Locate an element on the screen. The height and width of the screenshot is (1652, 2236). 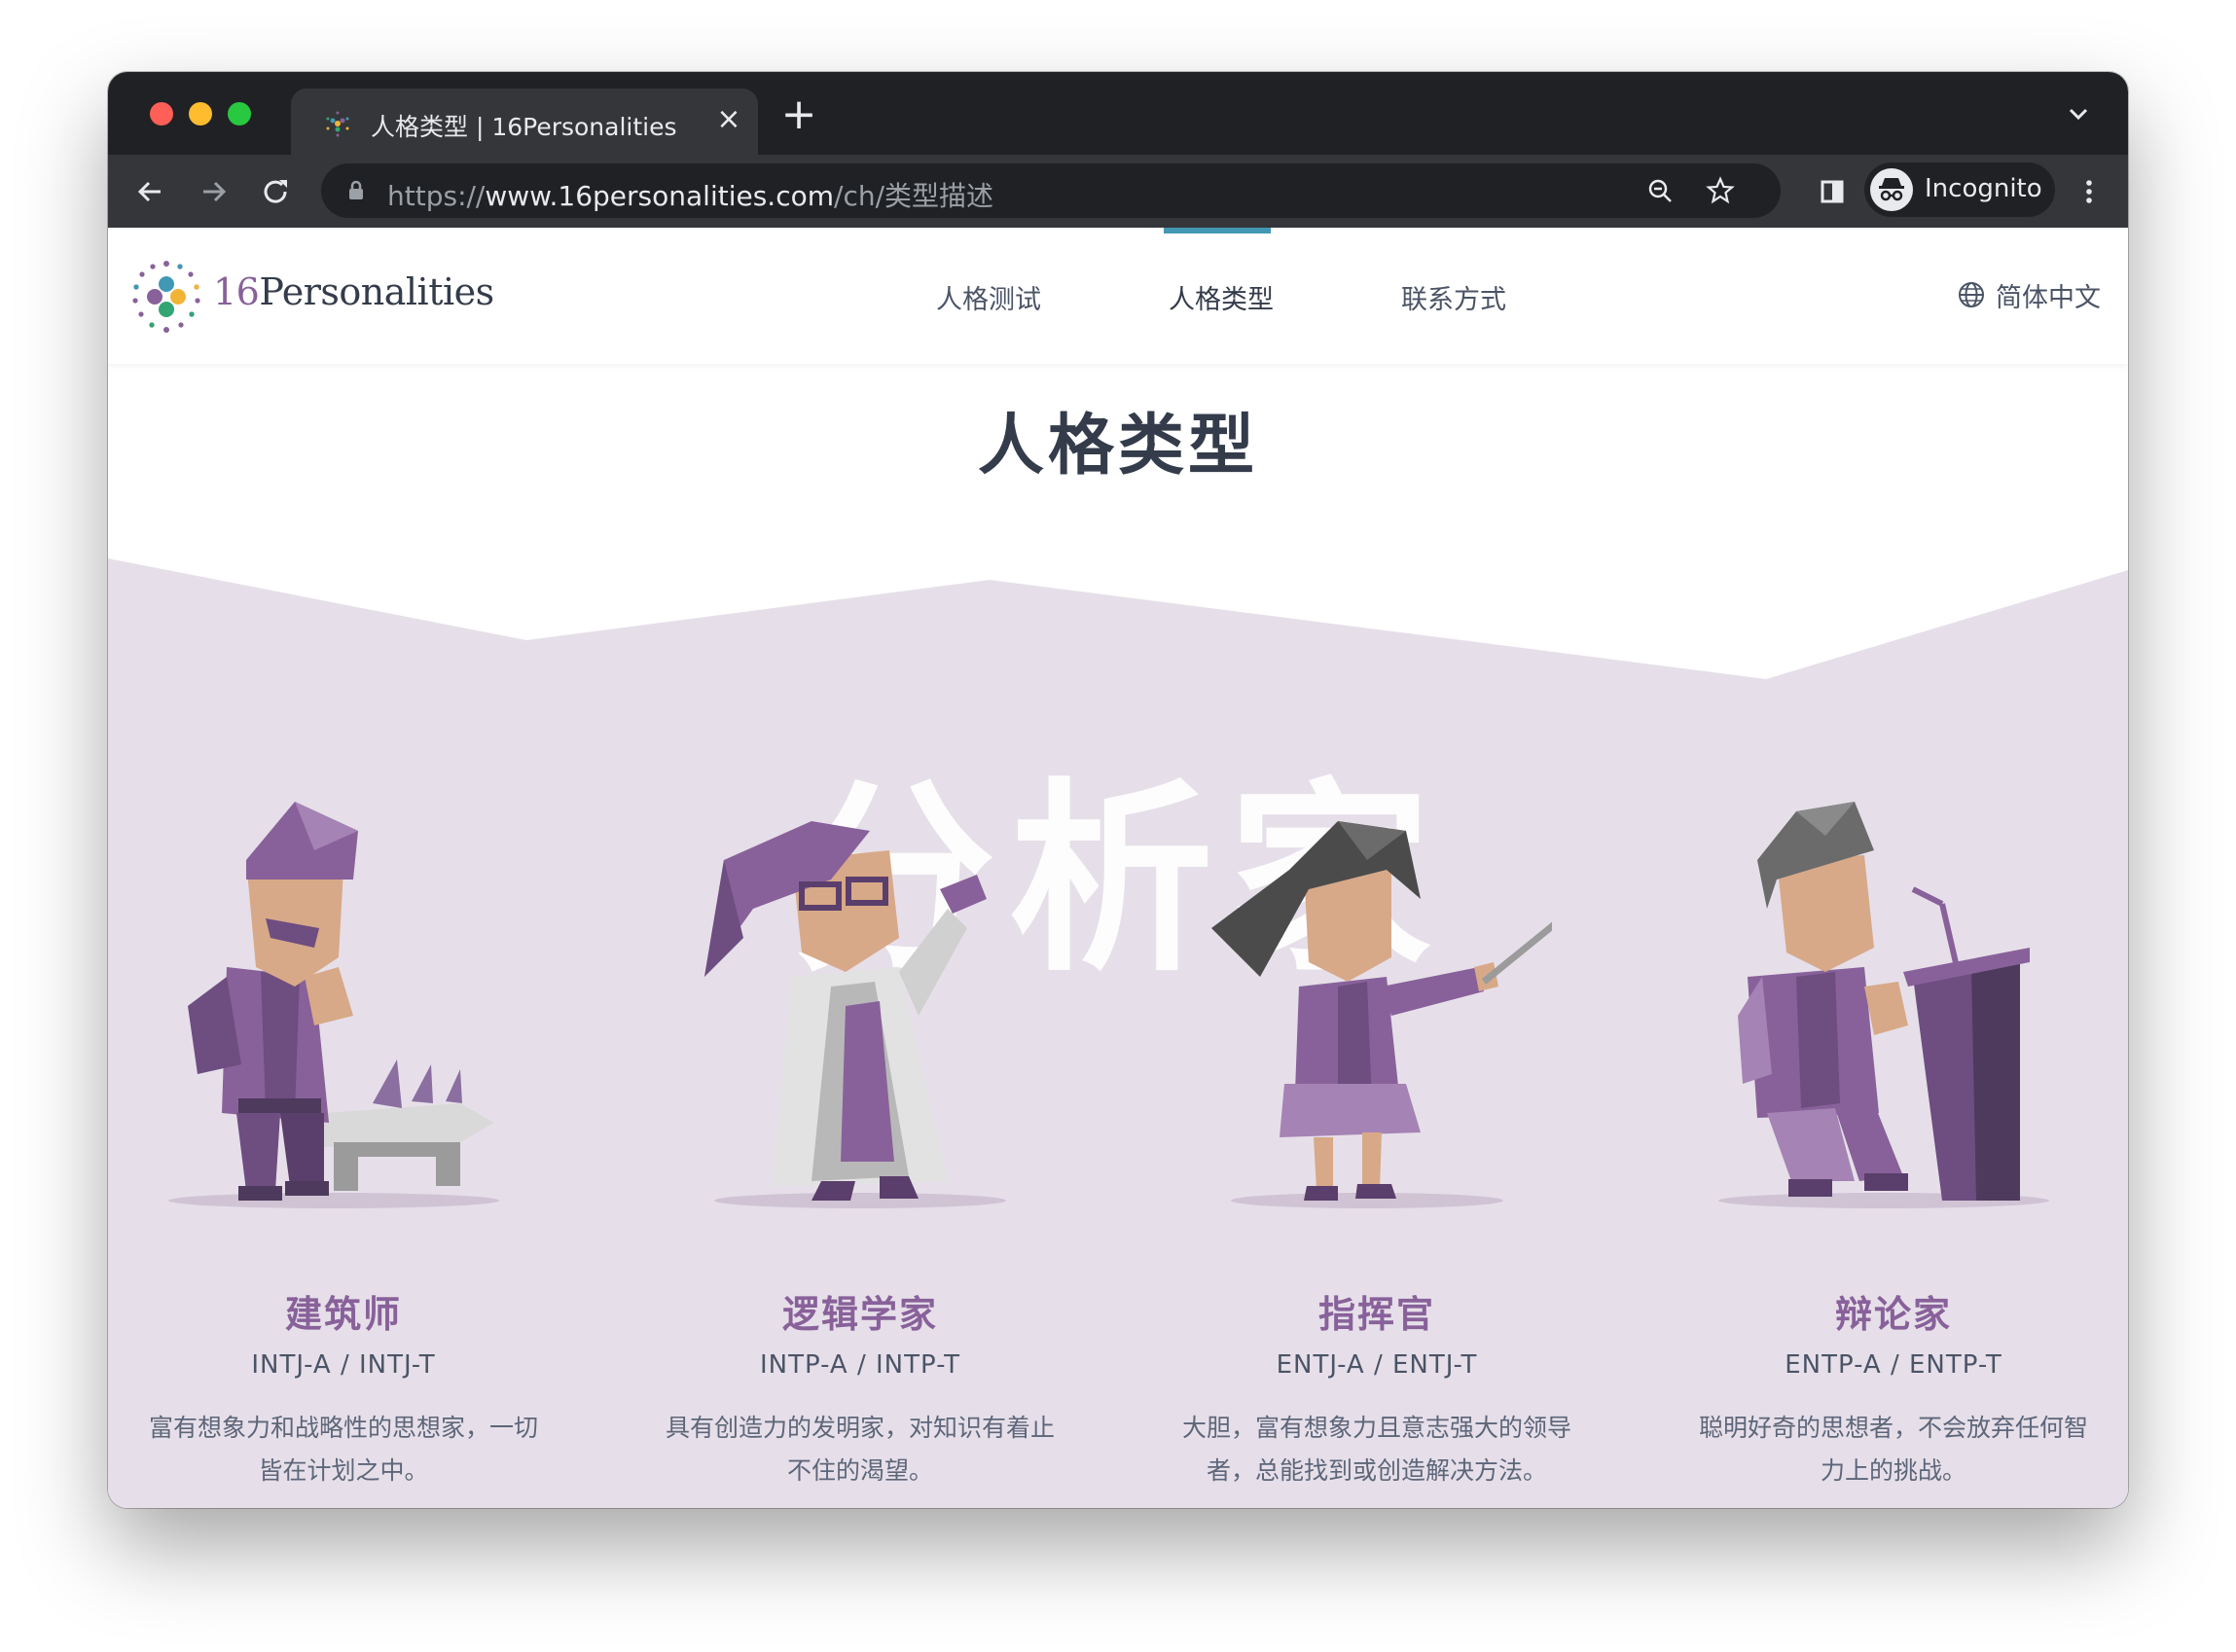
type-name: 逻辑学家 is located at coordinates (860, 1311).